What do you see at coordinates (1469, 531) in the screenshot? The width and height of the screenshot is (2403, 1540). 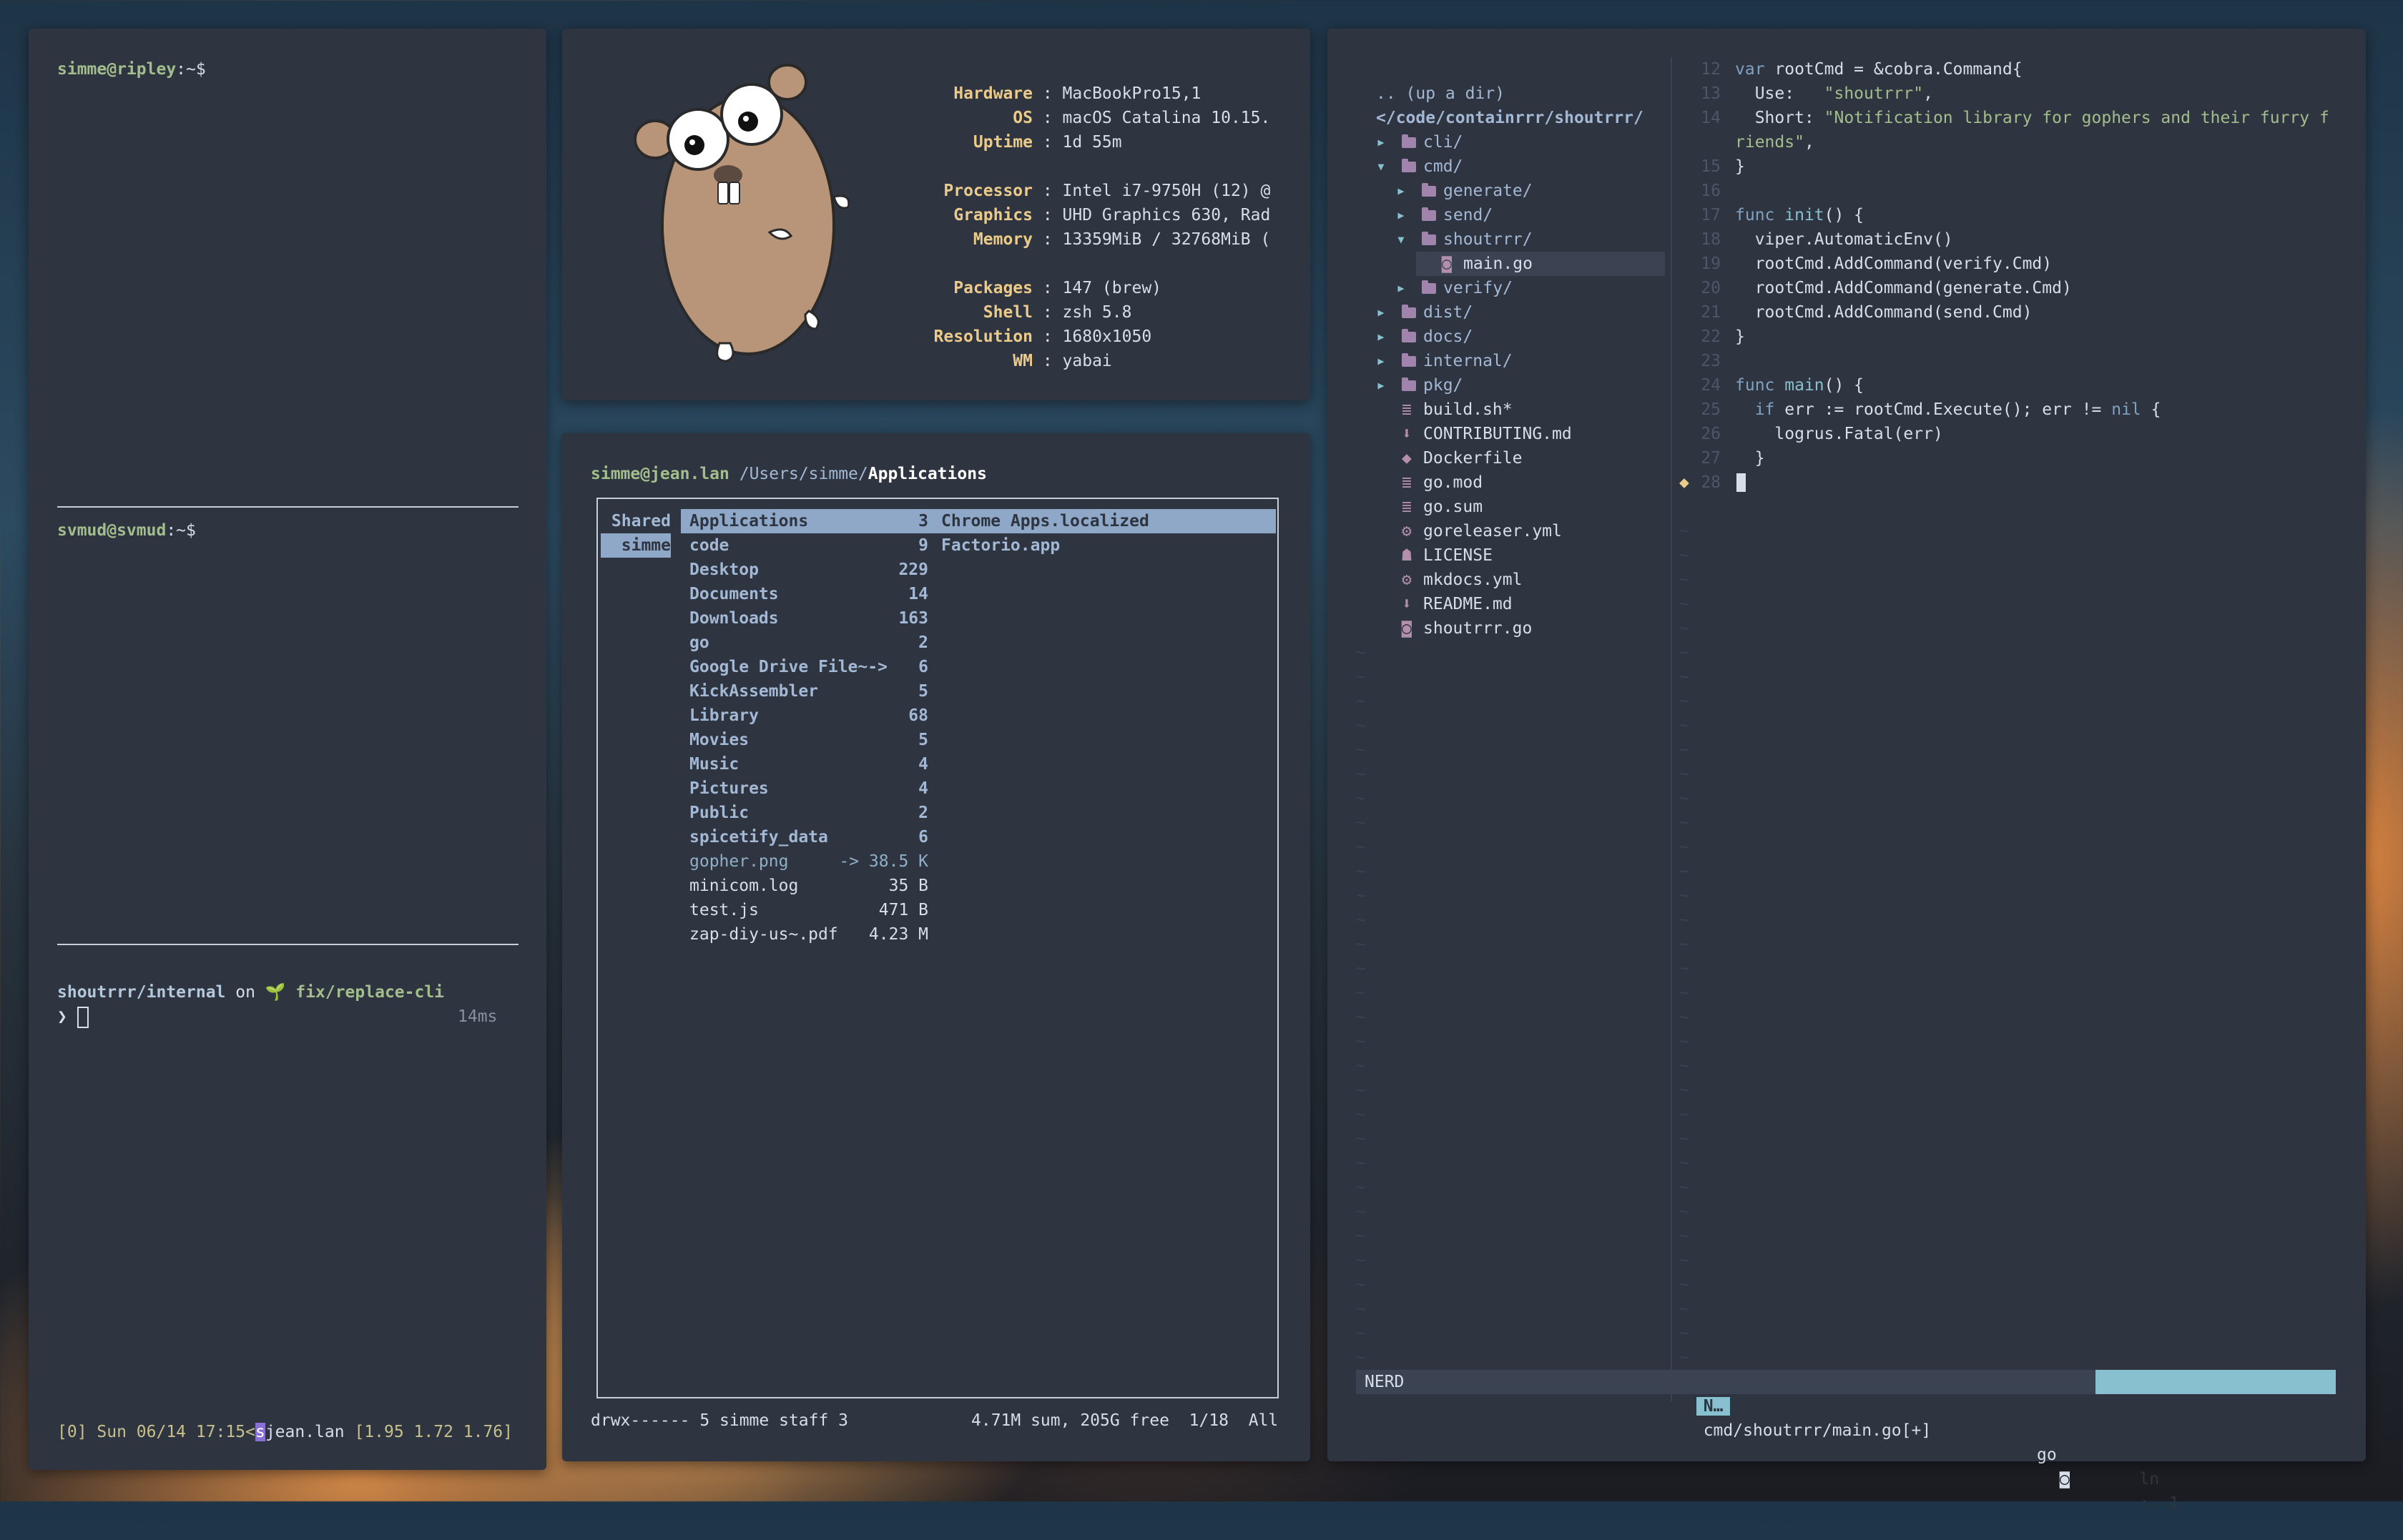 I see `nerdtree-item: ⚙ goreleaser.yml` at bounding box center [1469, 531].